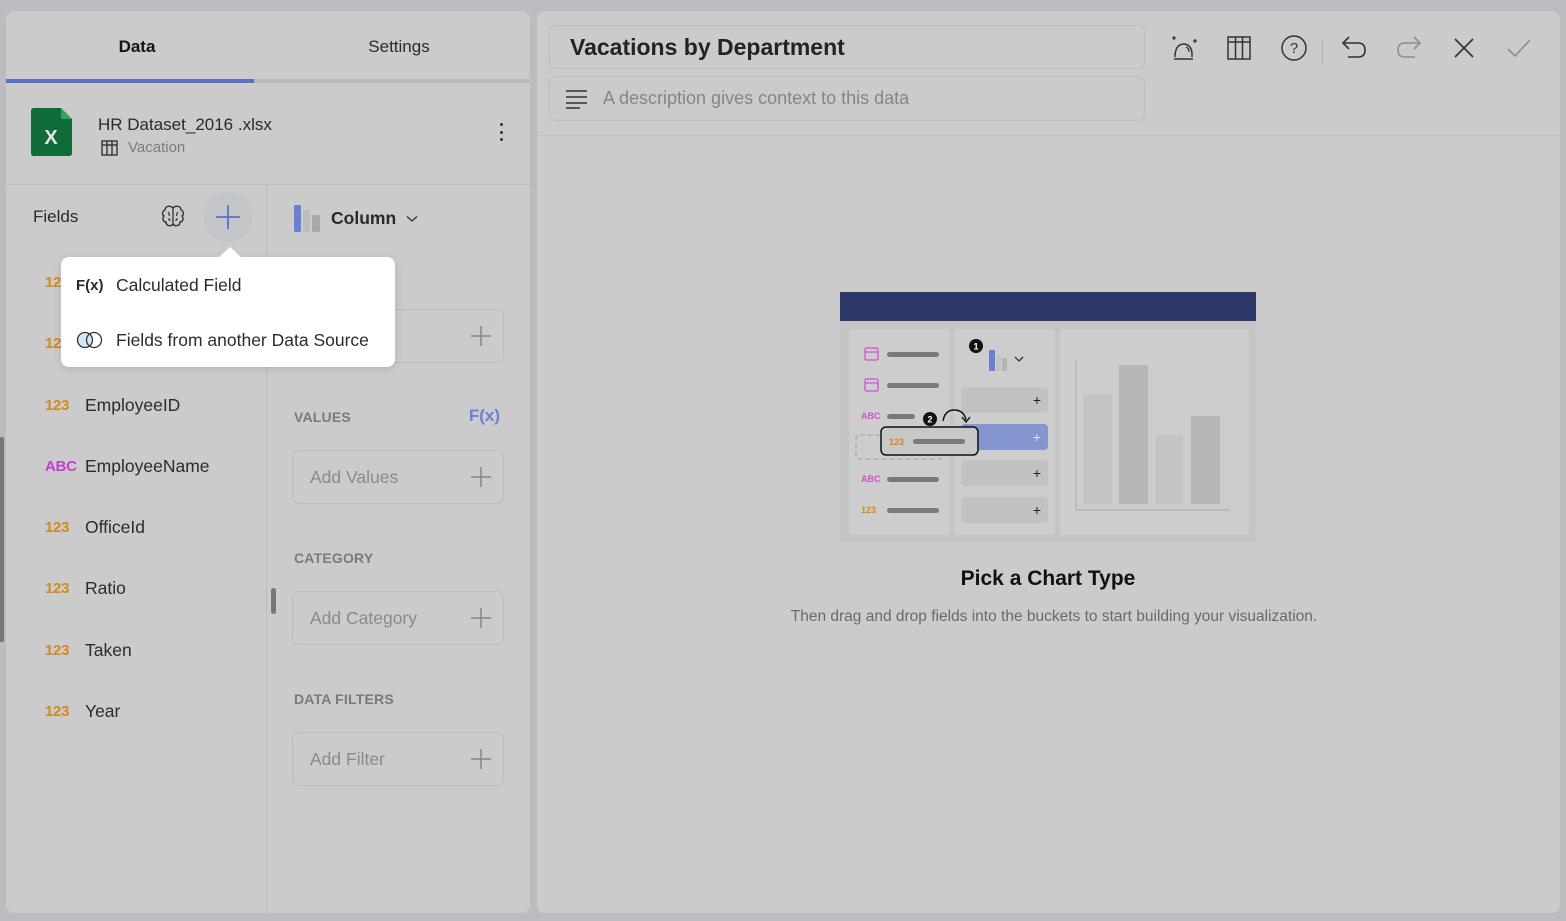 This screenshot has height=921, width=1566. What do you see at coordinates (576, 99) in the screenshot?
I see `text-lines-icon` at bounding box center [576, 99].